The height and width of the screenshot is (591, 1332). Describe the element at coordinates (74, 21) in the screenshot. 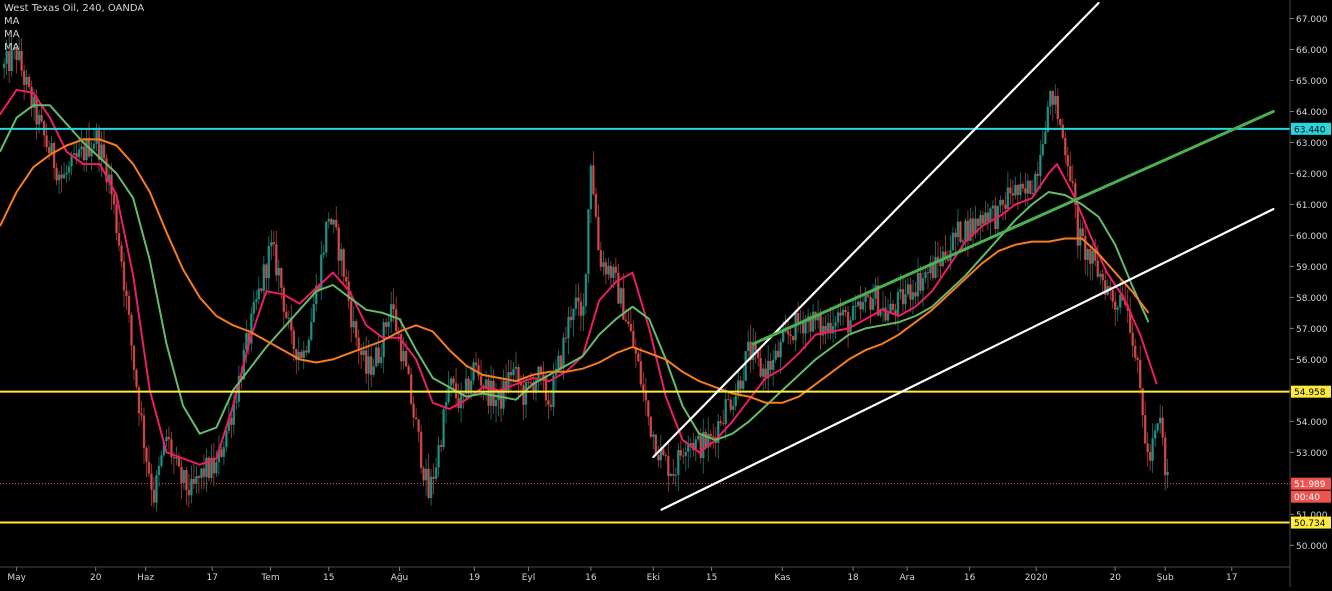

I see `indicator-label-ma-1: MA` at that location.